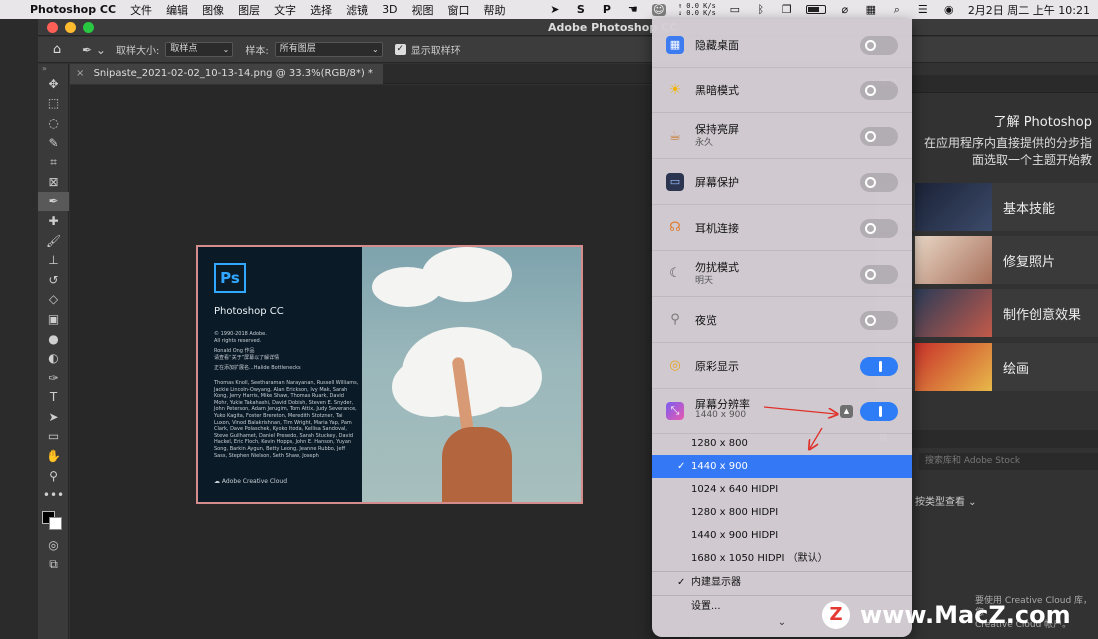  I want to click on menu-item-label: 隐藏桌面, so click(717, 45).